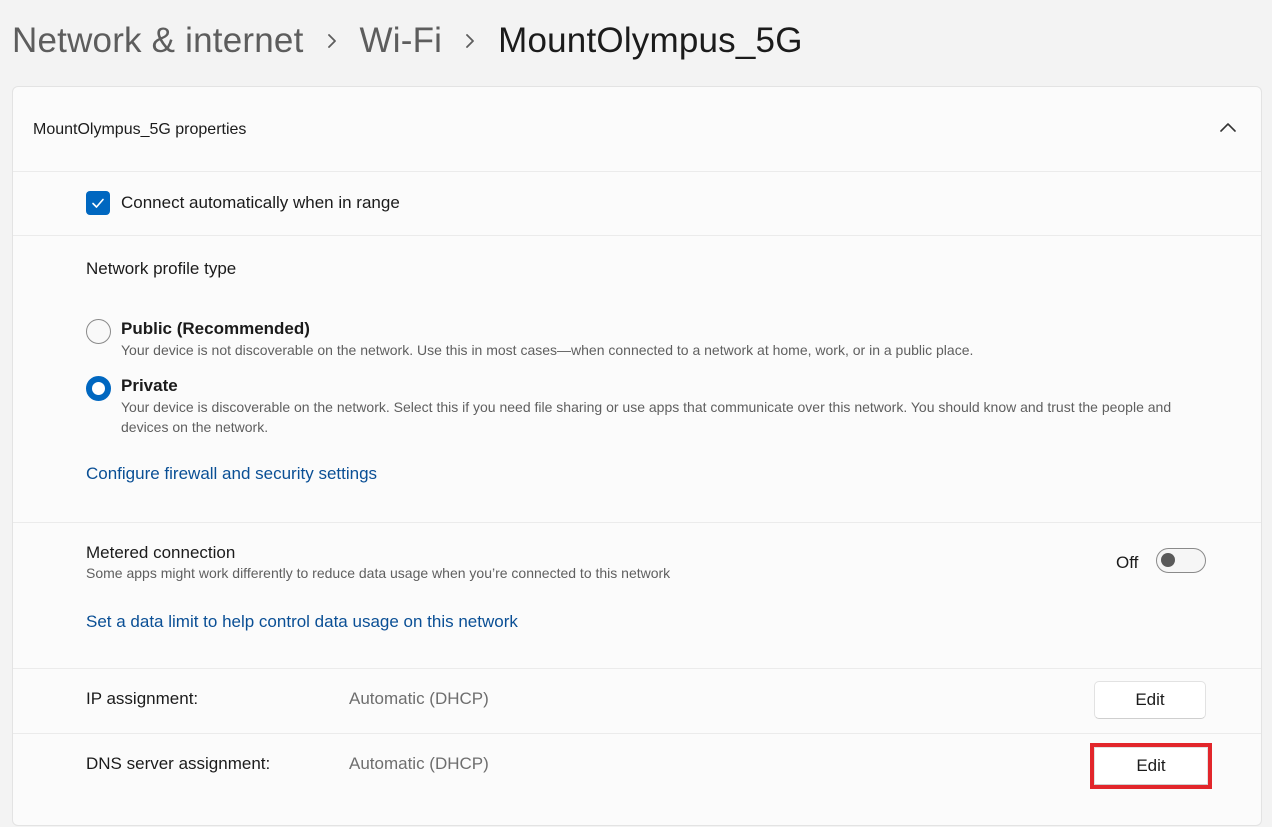 The image size is (1272, 827). I want to click on dns-assignment-label: DNS server assignment:, so click(178, 763).